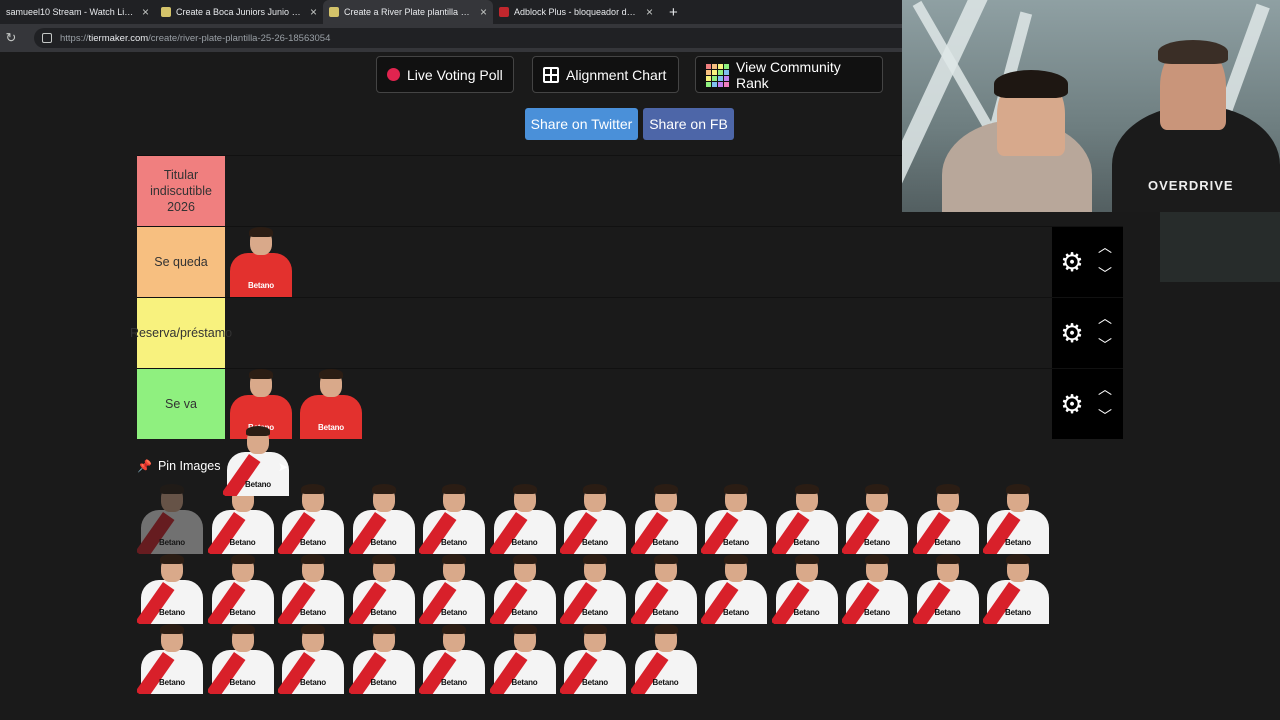  What do you see at coordinates (581, 124) in the screenshot?
I see `share-twitter-button: Share on Twitter` at bounding box center [581, 124].